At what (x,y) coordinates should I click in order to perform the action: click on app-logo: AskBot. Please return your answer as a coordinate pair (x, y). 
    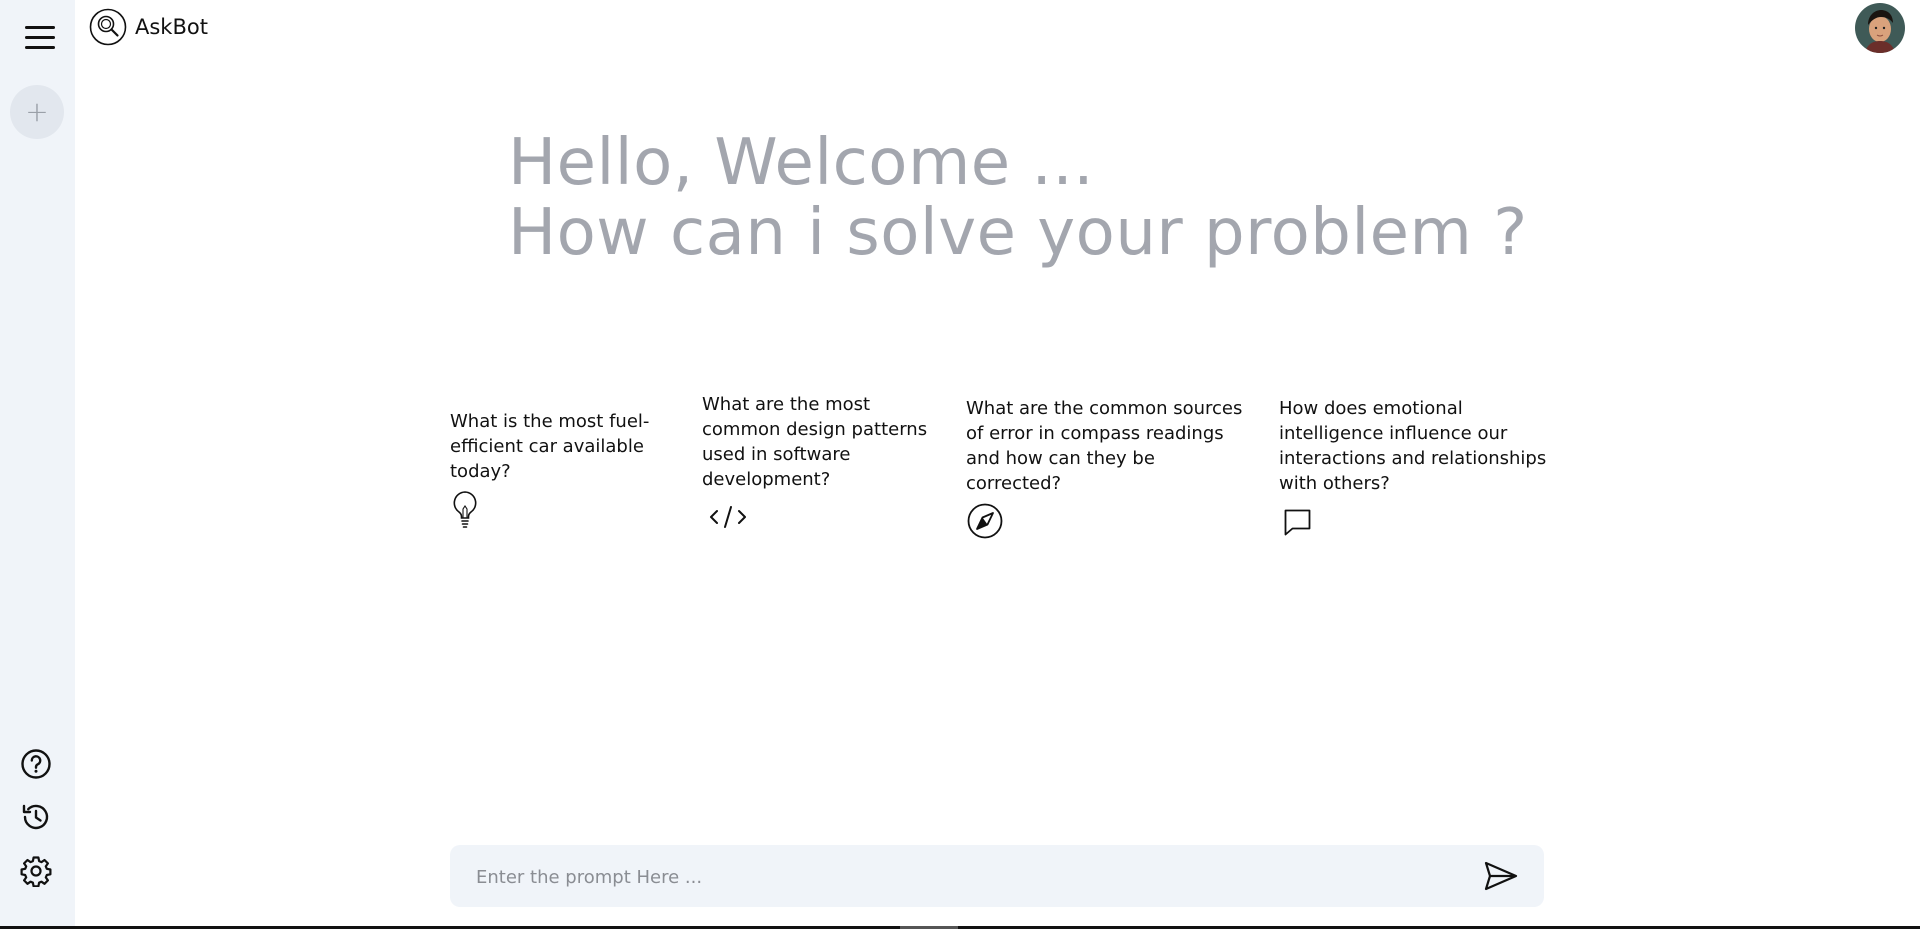
    Looking at the image, I should click on (148, 27).